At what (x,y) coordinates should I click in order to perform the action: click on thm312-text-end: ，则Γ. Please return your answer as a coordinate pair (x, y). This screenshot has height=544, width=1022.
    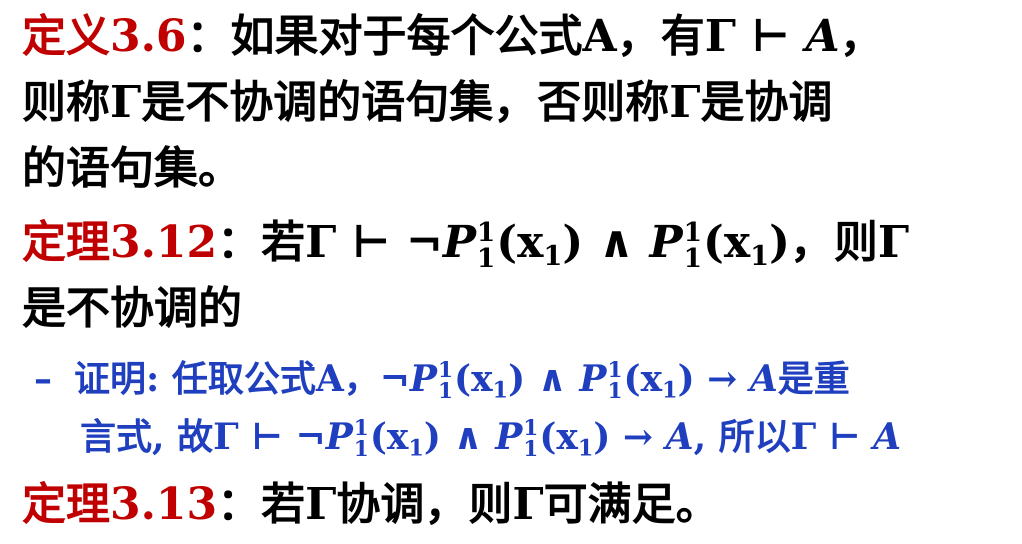
    Looking at the image, I should click on (849, 242).